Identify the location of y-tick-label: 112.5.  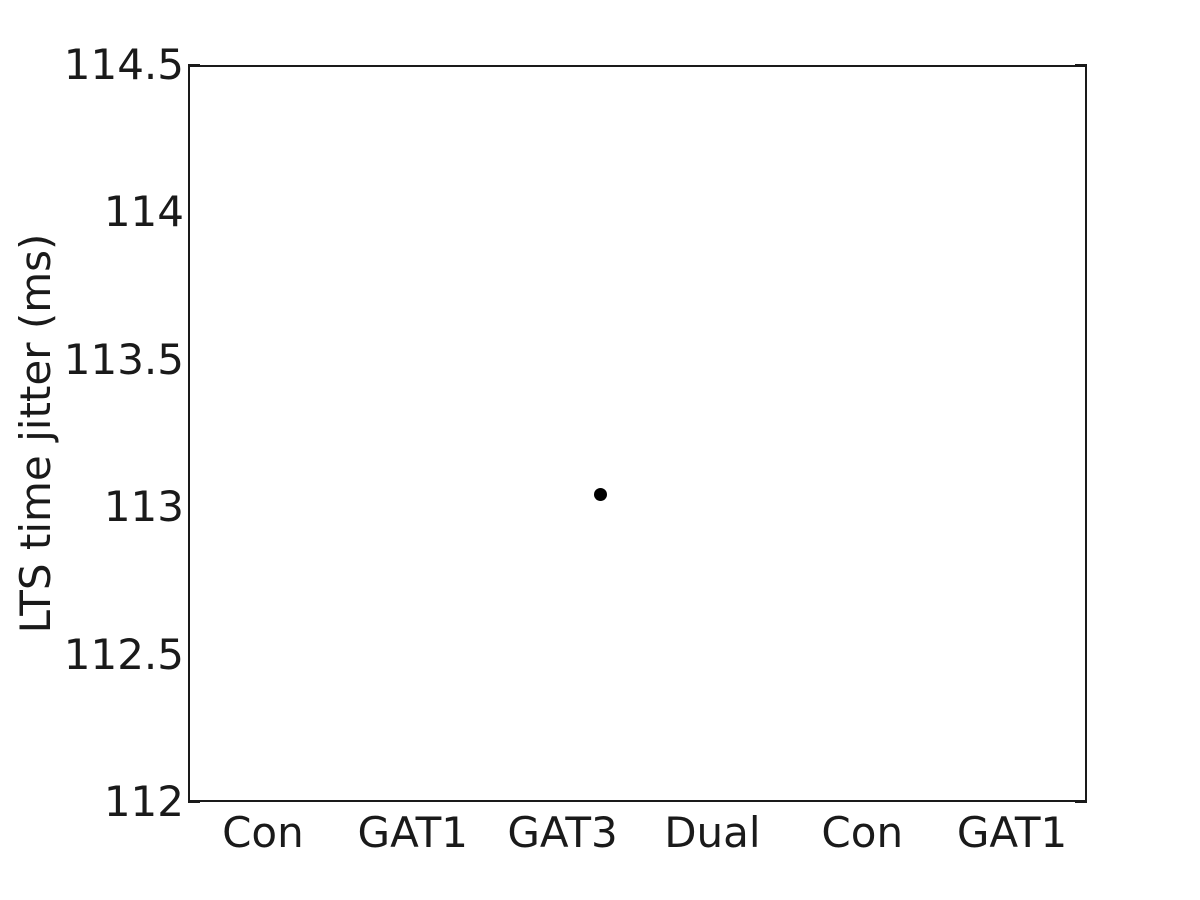
(123, 654).